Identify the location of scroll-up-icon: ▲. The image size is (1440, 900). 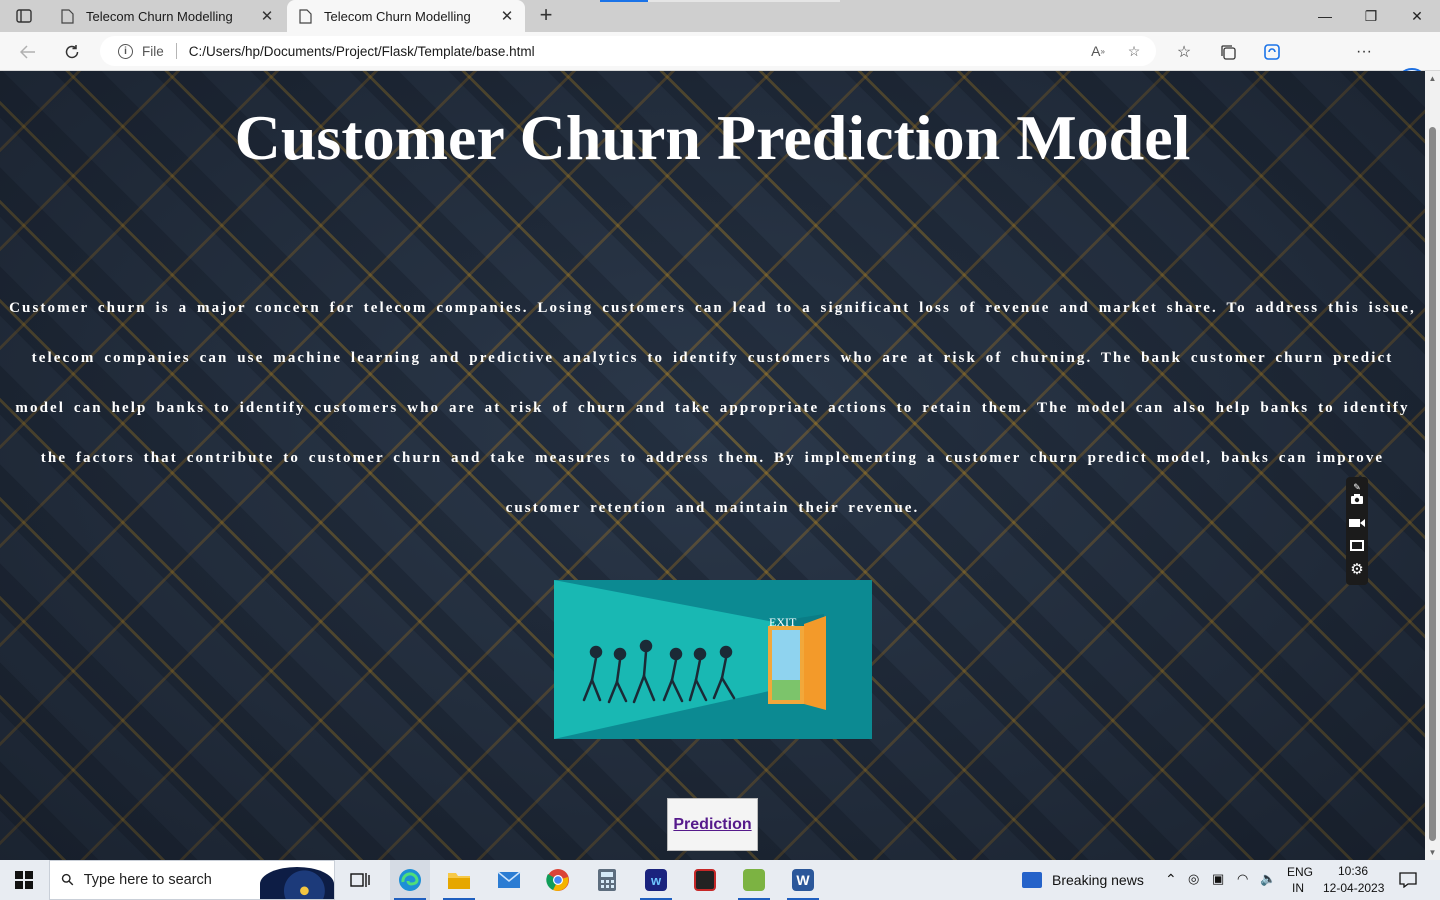
(1432, 78).